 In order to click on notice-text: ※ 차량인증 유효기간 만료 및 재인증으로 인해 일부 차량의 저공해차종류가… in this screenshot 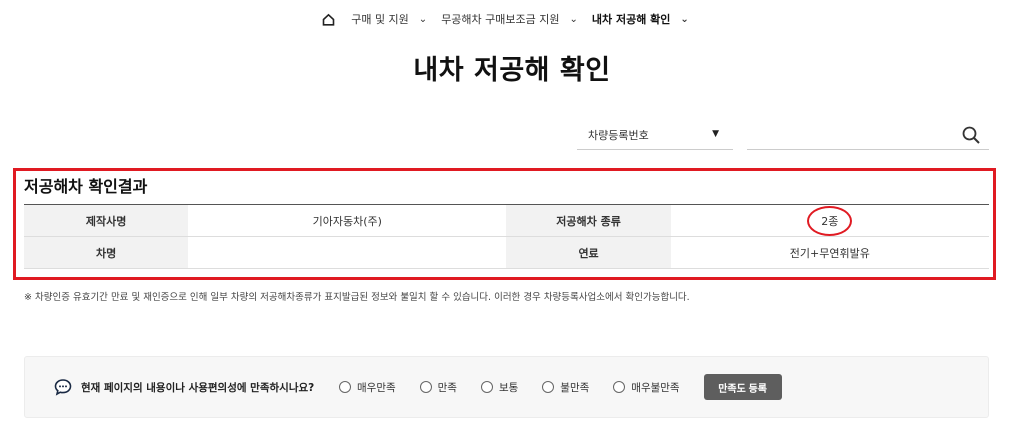, I will do `click(357, 297)`.